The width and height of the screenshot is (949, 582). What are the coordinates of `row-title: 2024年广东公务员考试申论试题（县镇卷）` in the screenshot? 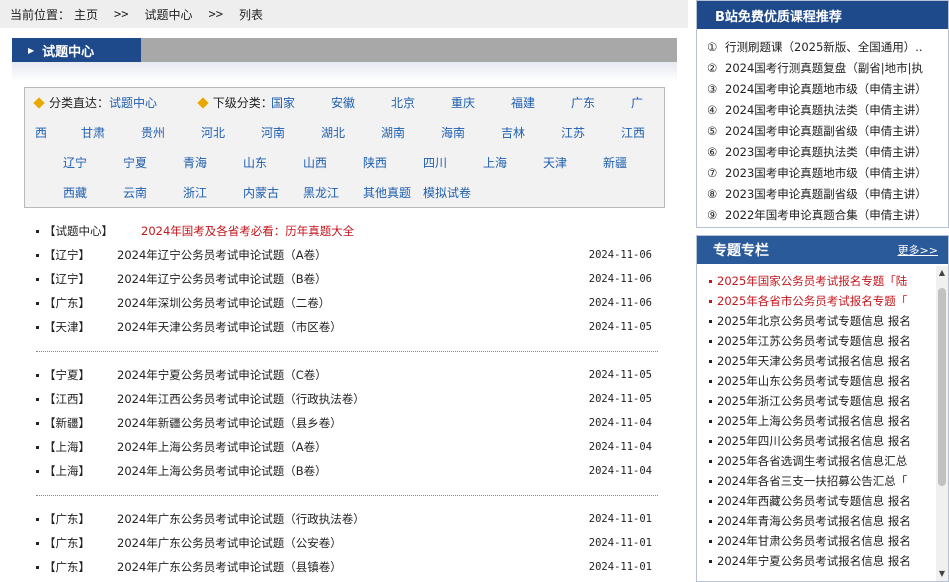 It's located at (229, 567).